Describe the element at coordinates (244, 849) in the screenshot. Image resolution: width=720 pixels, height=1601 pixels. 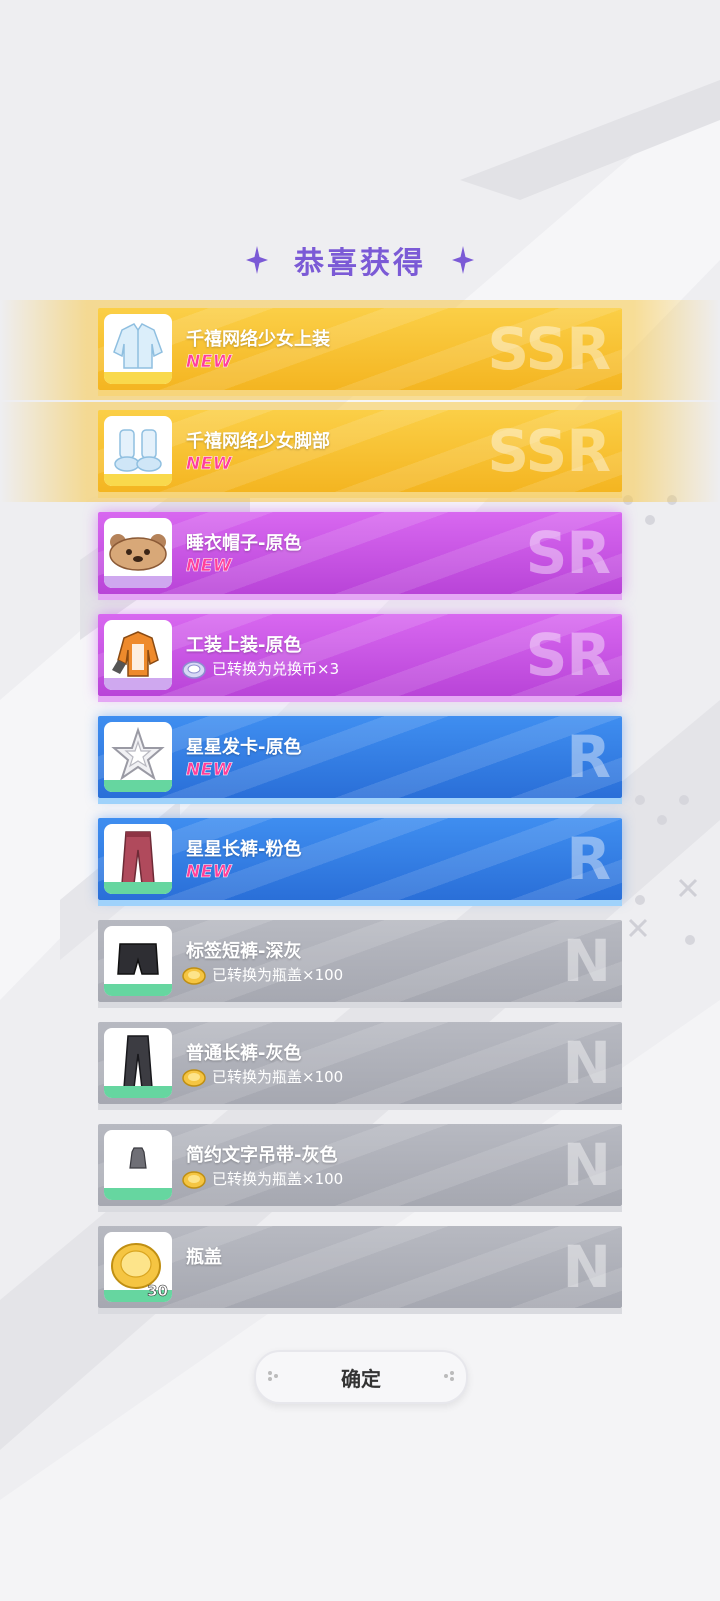
I see `item-name: 星星长裤-粉色` at that location.